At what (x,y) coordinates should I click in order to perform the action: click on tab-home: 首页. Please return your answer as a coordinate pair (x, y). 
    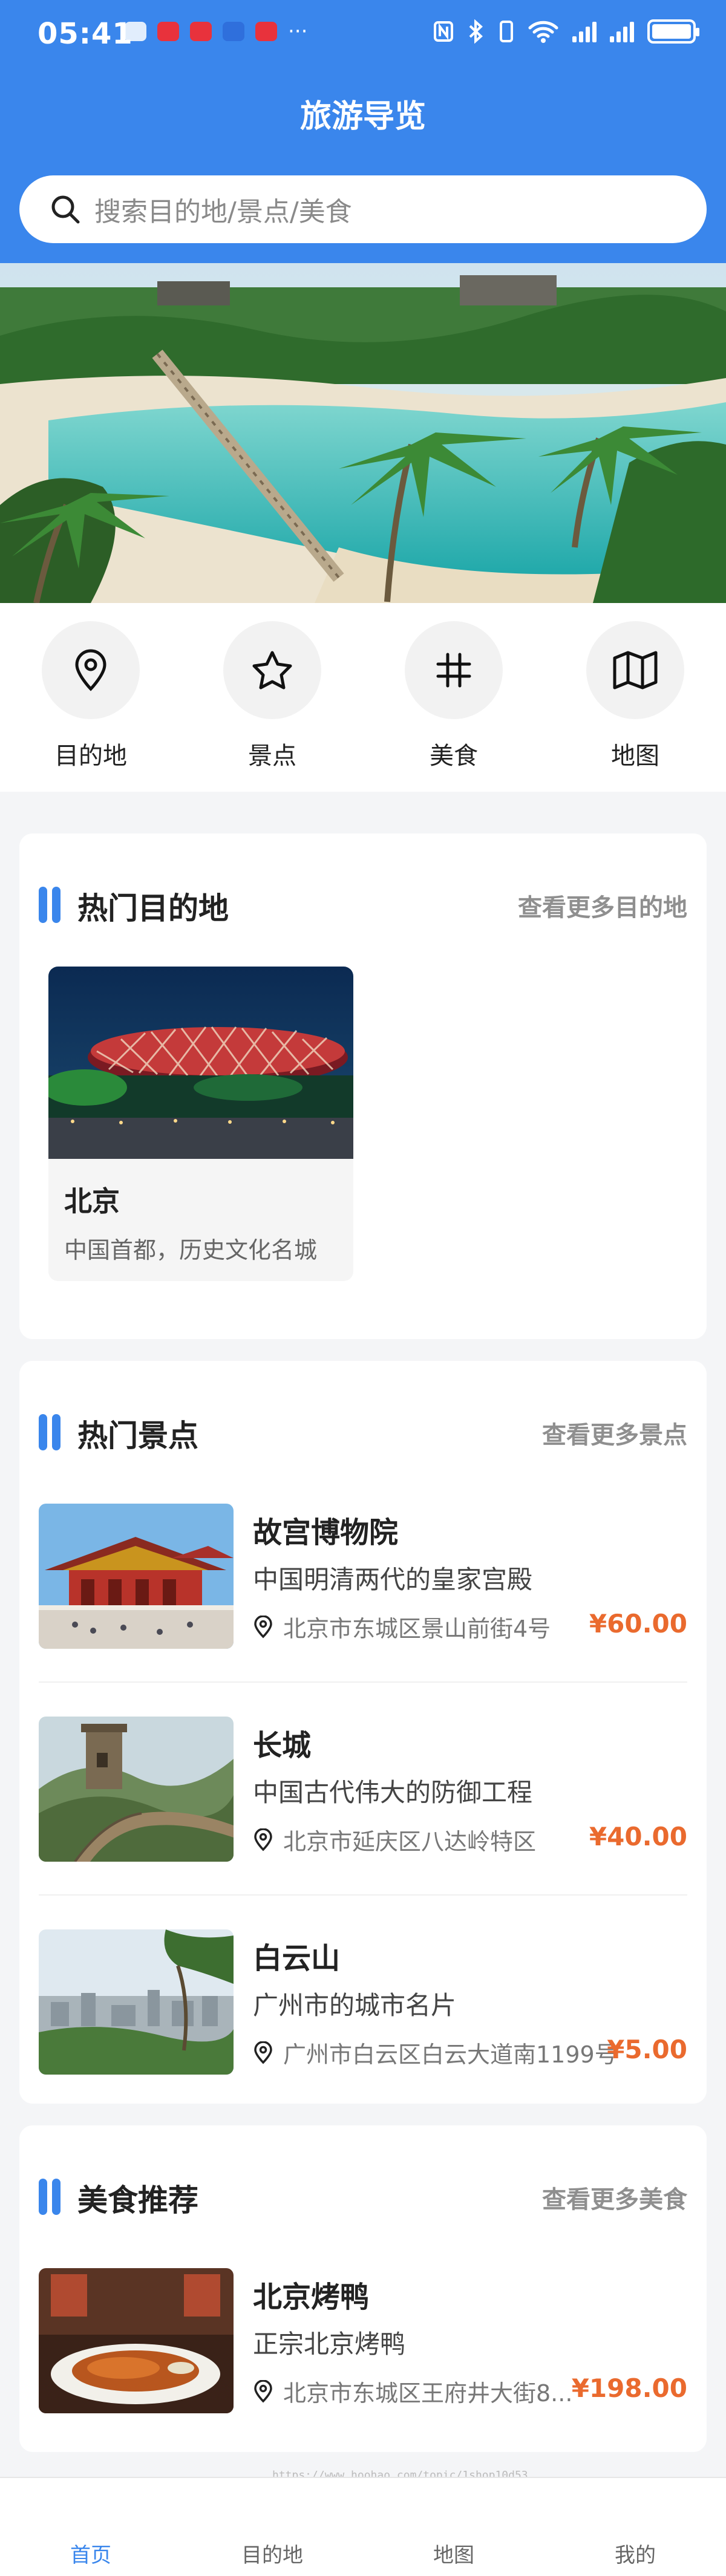
    Looking at the image, I should click on (90, 2553).